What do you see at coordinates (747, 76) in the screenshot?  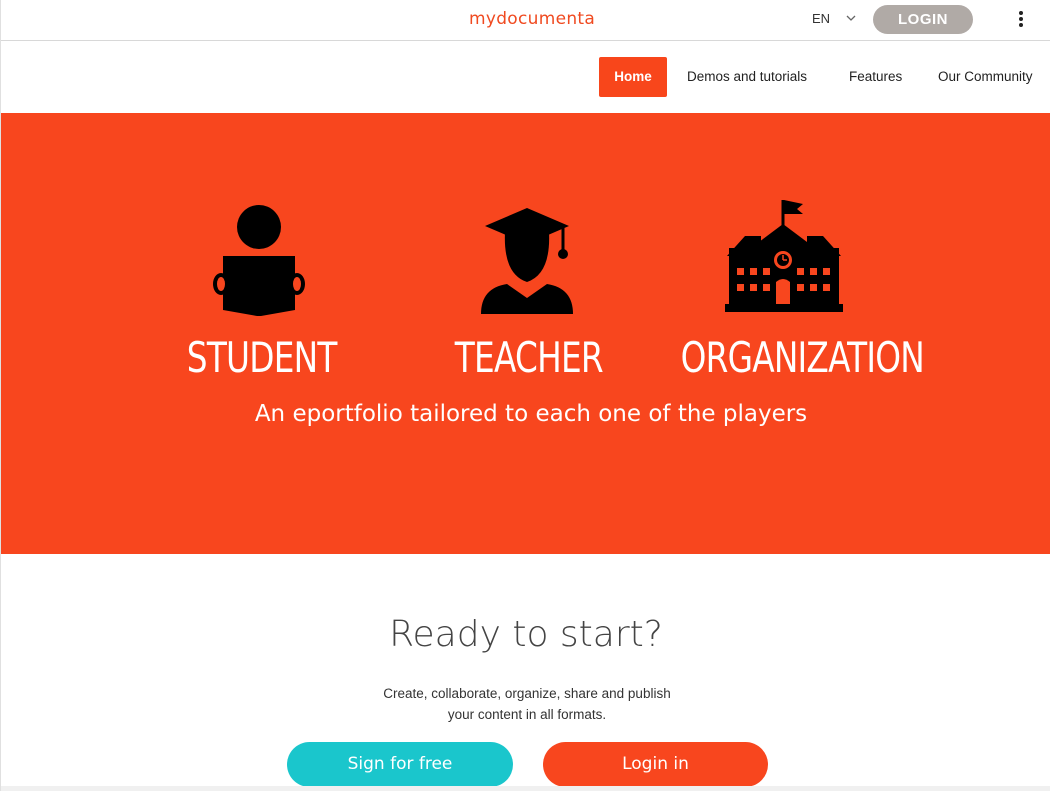 I see `nav-item-demos: Demos and tutorials` at bounding box center [747, 76].